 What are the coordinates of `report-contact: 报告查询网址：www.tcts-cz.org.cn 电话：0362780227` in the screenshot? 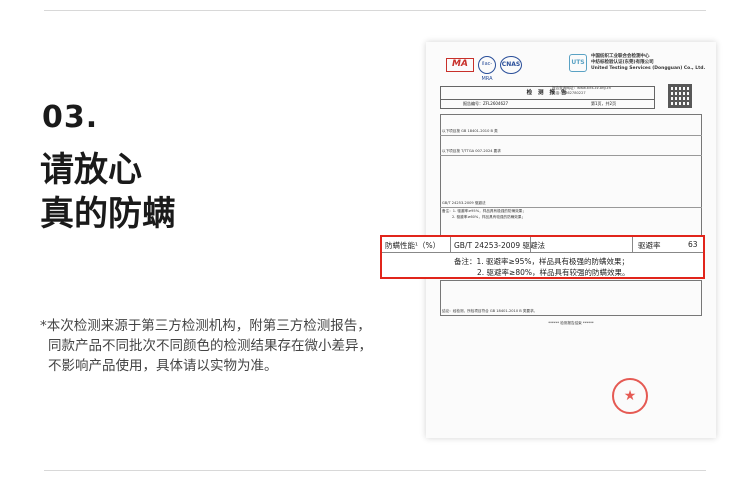 It's located at (581, 91).